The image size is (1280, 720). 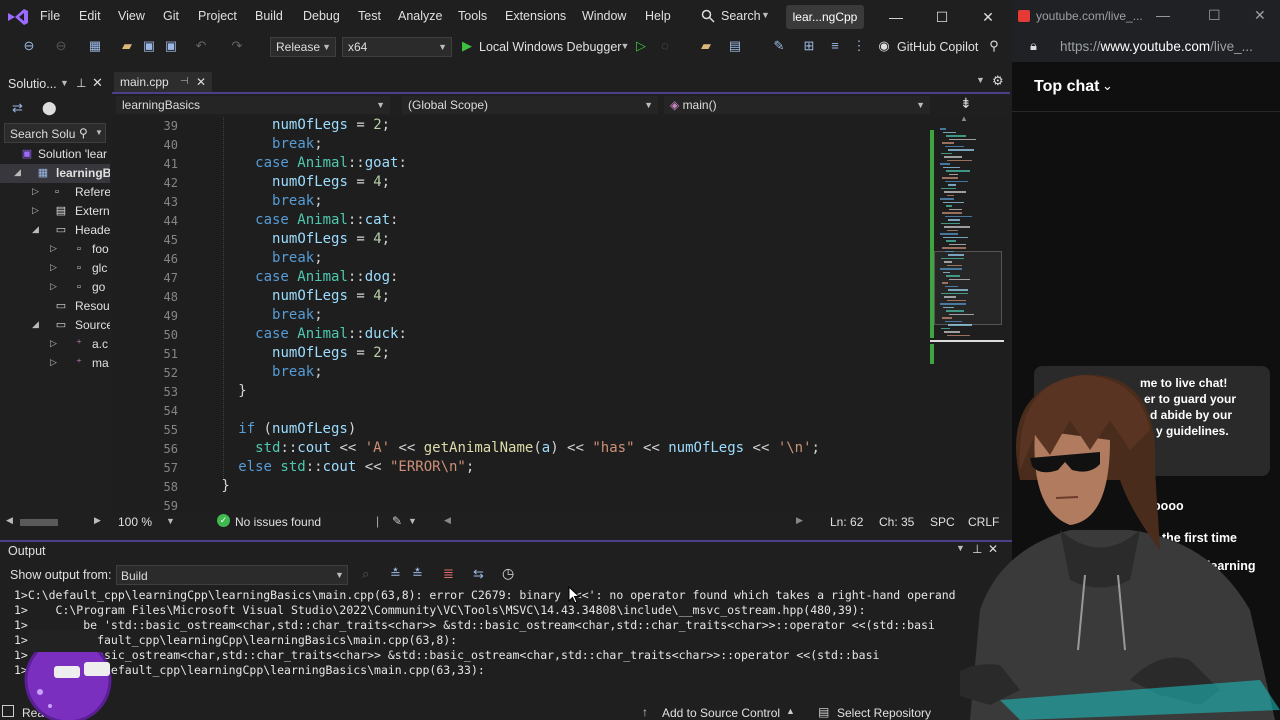 What do you see at coordinates (135, 522) in the screenshot?
I see `zoom-level: 100 %` at bounding box center [135, 522].